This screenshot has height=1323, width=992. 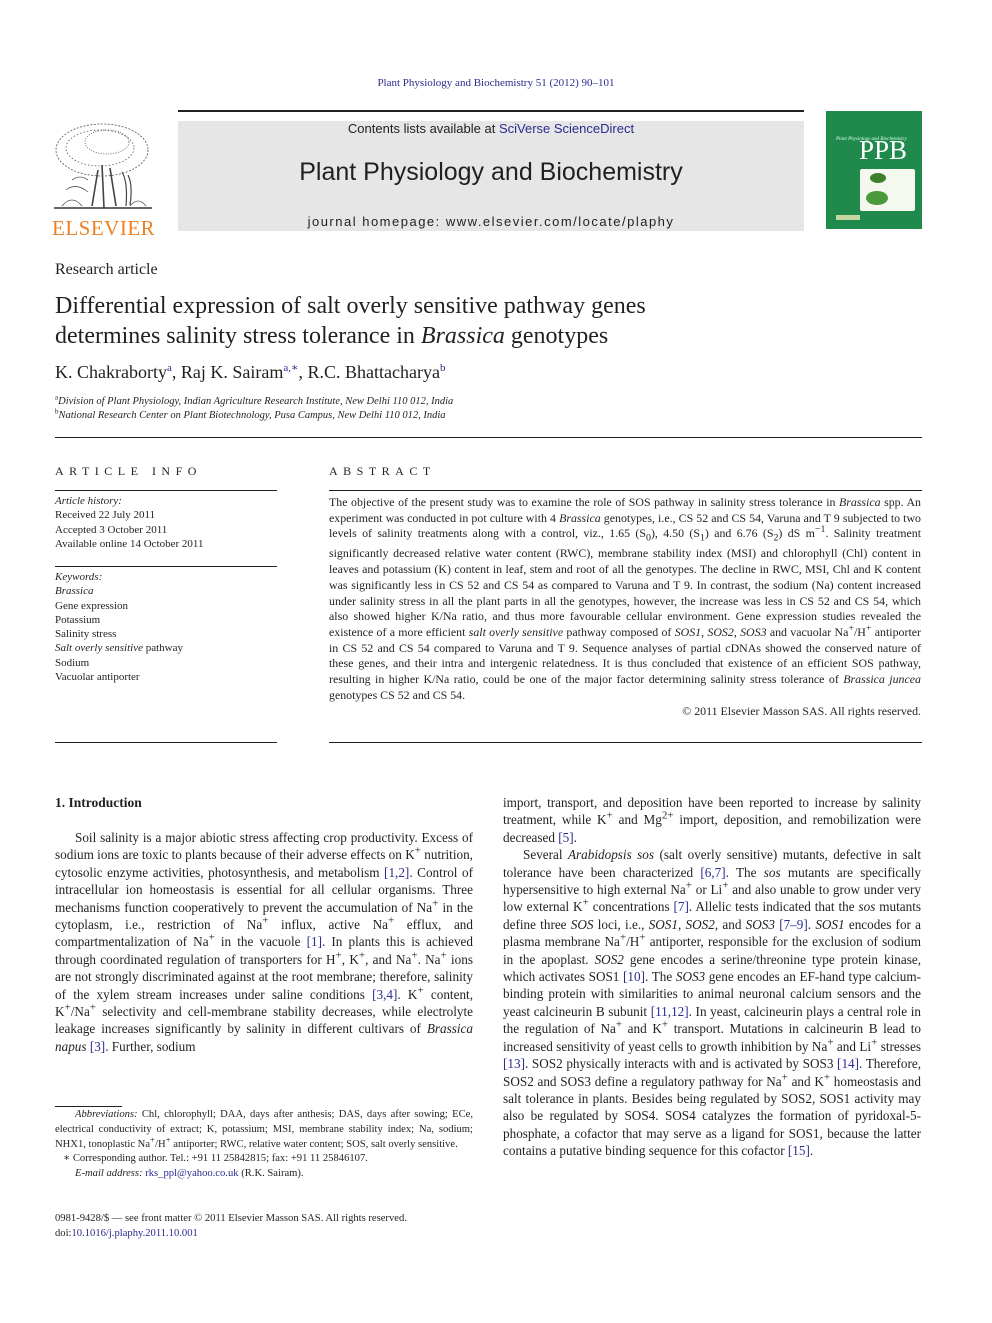 I want to click on italic-term: SOS, so click(x=582, y=924).